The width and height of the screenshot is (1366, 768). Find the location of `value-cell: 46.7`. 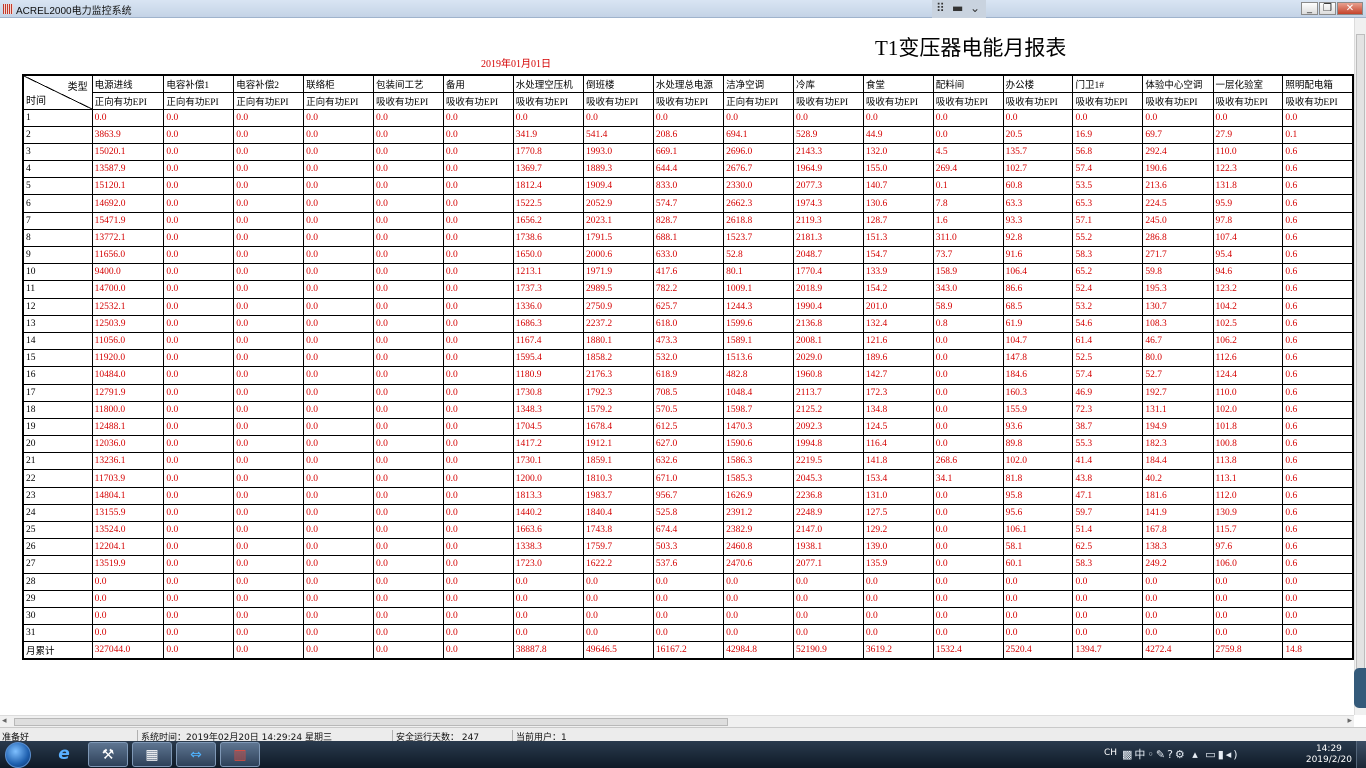

value-cell: 46.7 is located at coordinates (1178, 341).